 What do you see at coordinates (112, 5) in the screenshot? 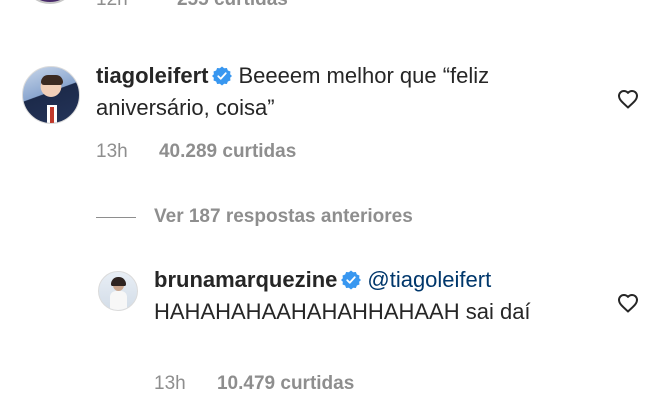
I see `previous-comment-time: 12h` at bounding box center [112, 5].